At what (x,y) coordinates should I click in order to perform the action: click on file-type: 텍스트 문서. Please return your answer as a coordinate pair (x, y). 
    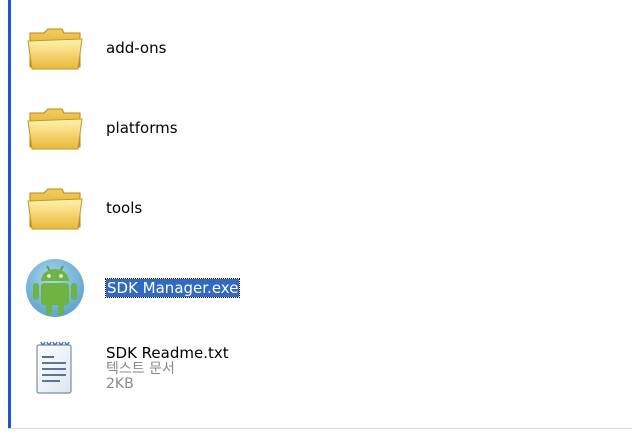
    Looking at the image, I should click on (140, 369).